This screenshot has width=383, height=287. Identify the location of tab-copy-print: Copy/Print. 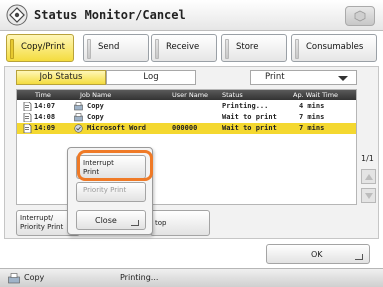
(40, 48).